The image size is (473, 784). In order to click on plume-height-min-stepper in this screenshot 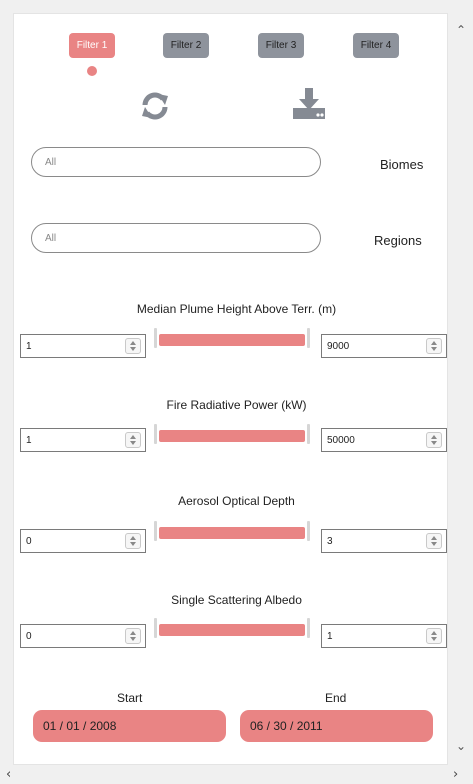, I will do `click(133, 346)`.